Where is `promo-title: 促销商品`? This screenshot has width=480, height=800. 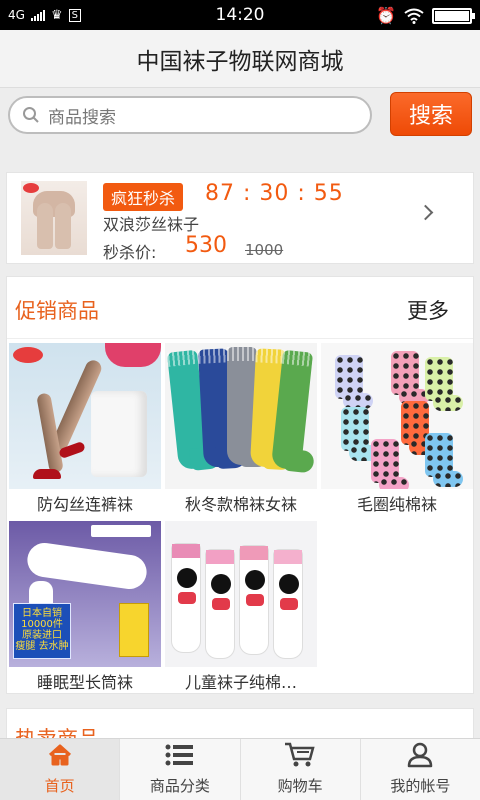
promo-title: 促销商品 is located at coordinates (57, 311).